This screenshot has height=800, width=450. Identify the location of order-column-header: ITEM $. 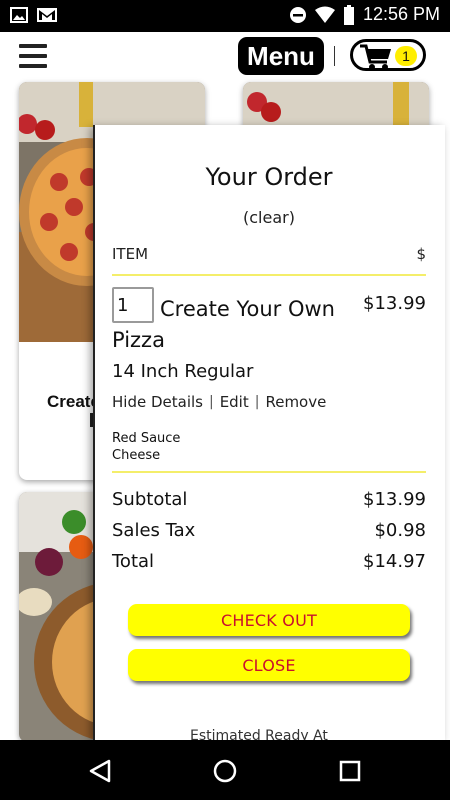
(269, 254).